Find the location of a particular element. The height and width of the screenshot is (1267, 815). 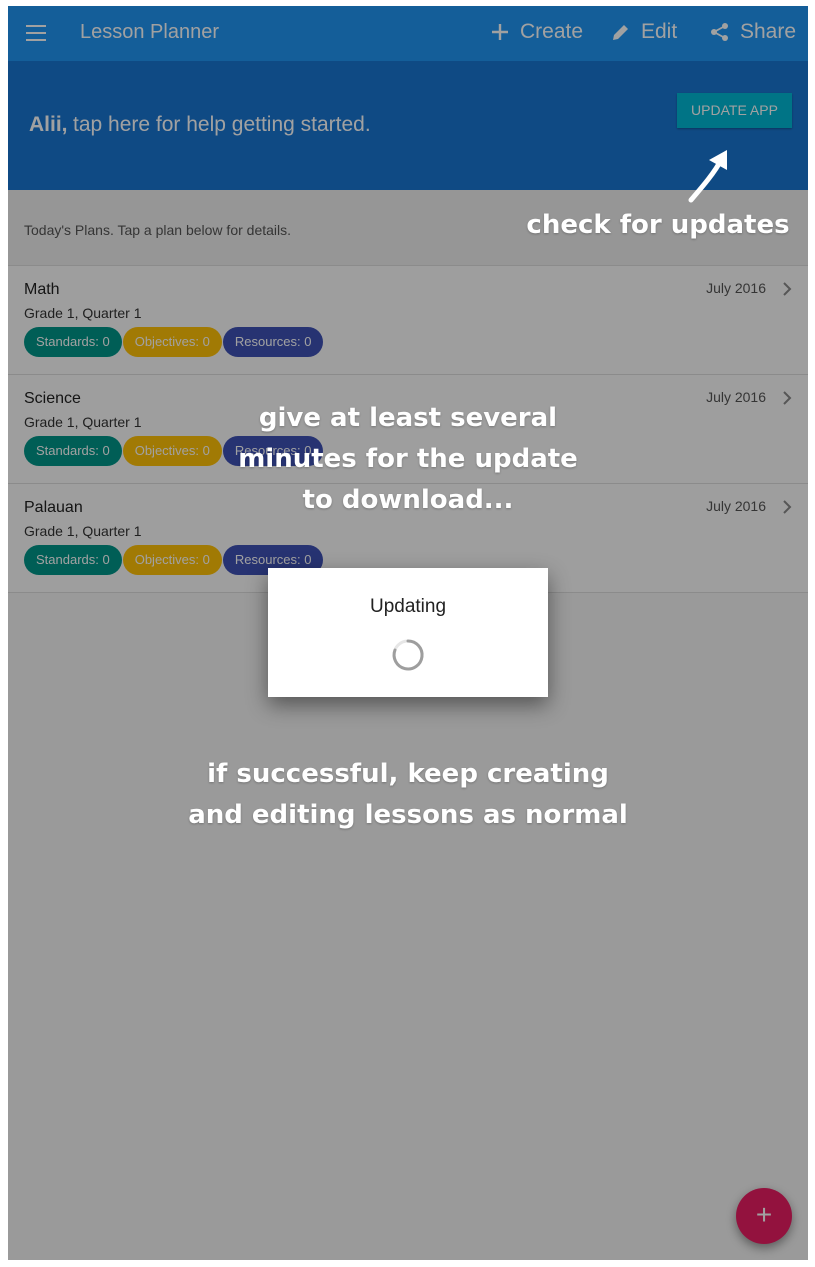

annotation-success-line2: and editing lessons as normal is located at coordinates (408, 815).